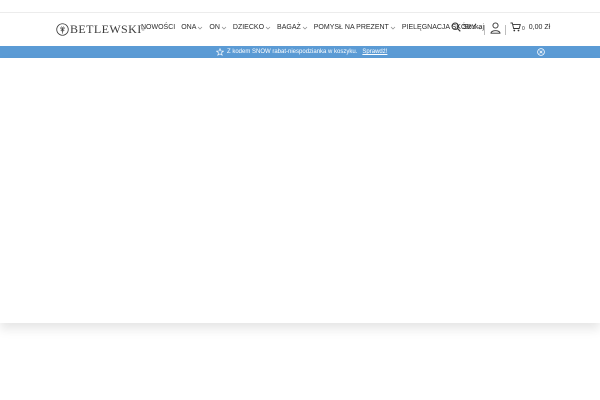 The width and height of the screenshot is (600, 400). Describe the element at coordinates (62, 29) in the screenshot. I see `tree-logo-icon` at that location.